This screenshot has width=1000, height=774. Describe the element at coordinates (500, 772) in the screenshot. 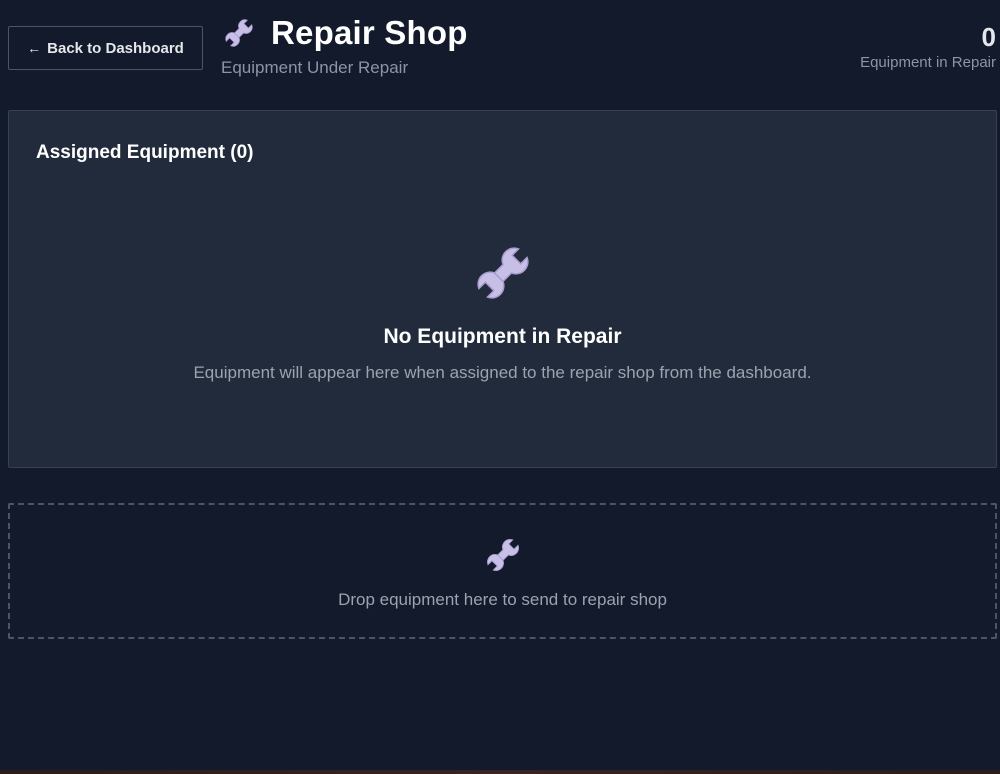

I see `bottom-divider` at that location.